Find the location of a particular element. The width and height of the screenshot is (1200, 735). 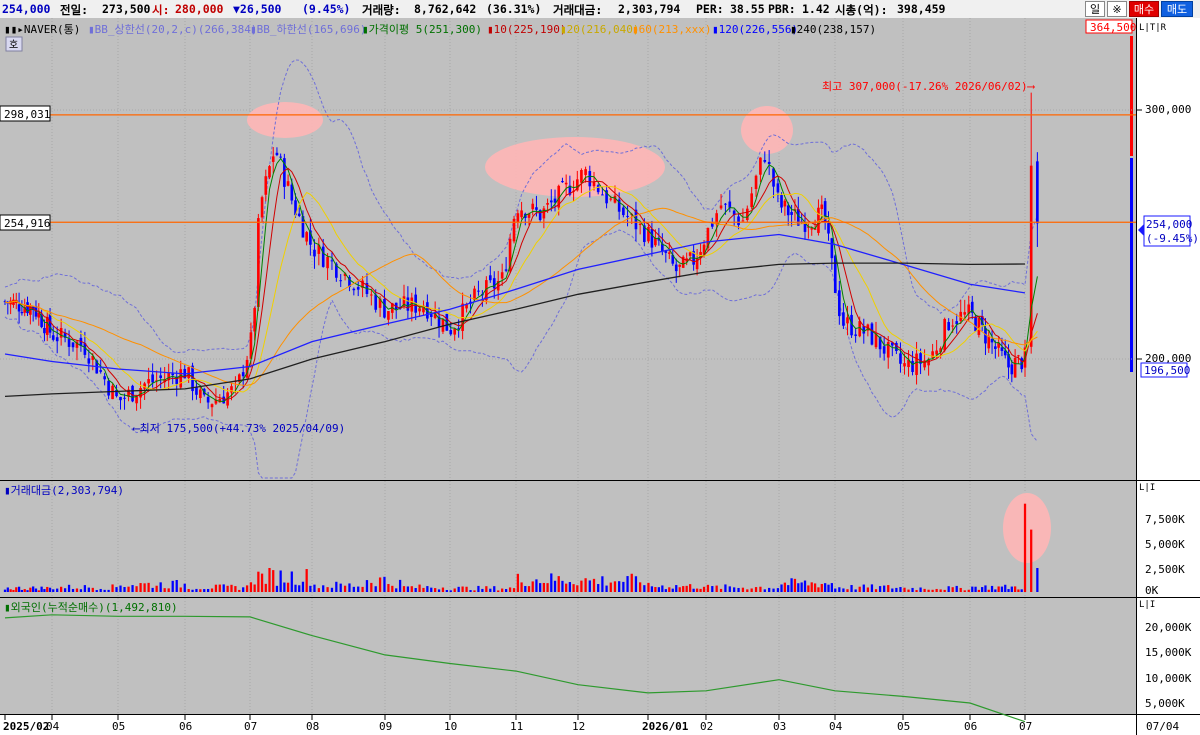

highlight-ellipse is located at coordinates (575, 167).